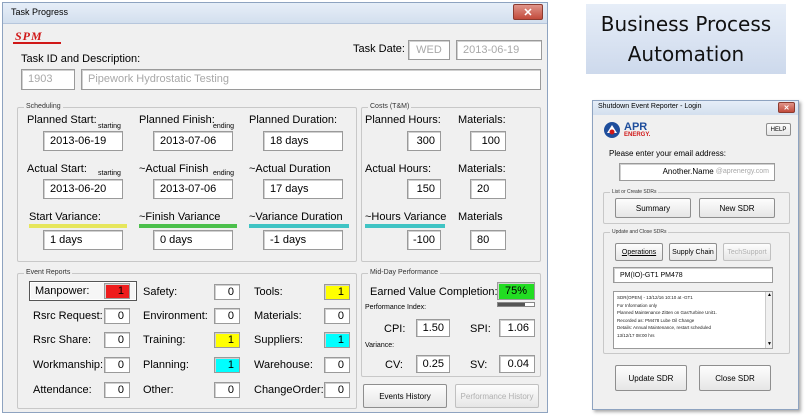 The image size is (812, 417). Describe the element at coordinates (188, 226) in the screenshot. I see `finish-variance-underline` at that location.